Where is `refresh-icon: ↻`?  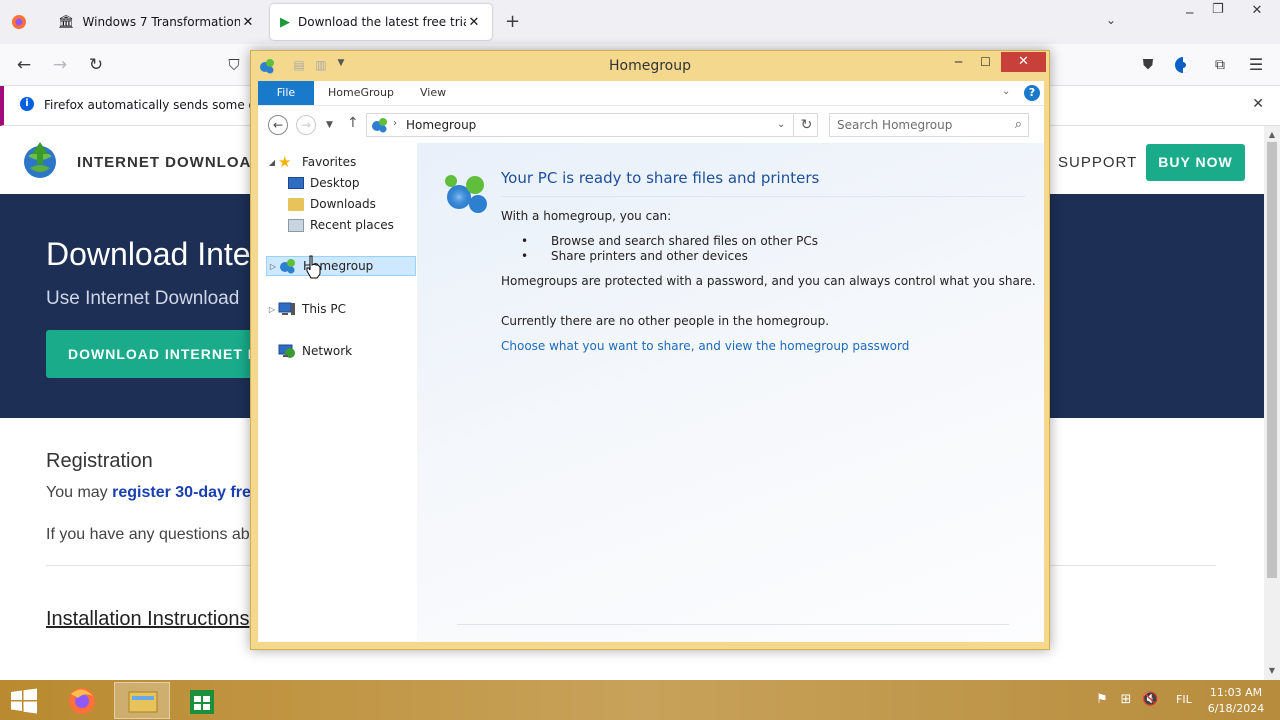
refresh-icon: ↻ is located at coordinates (806, 125).